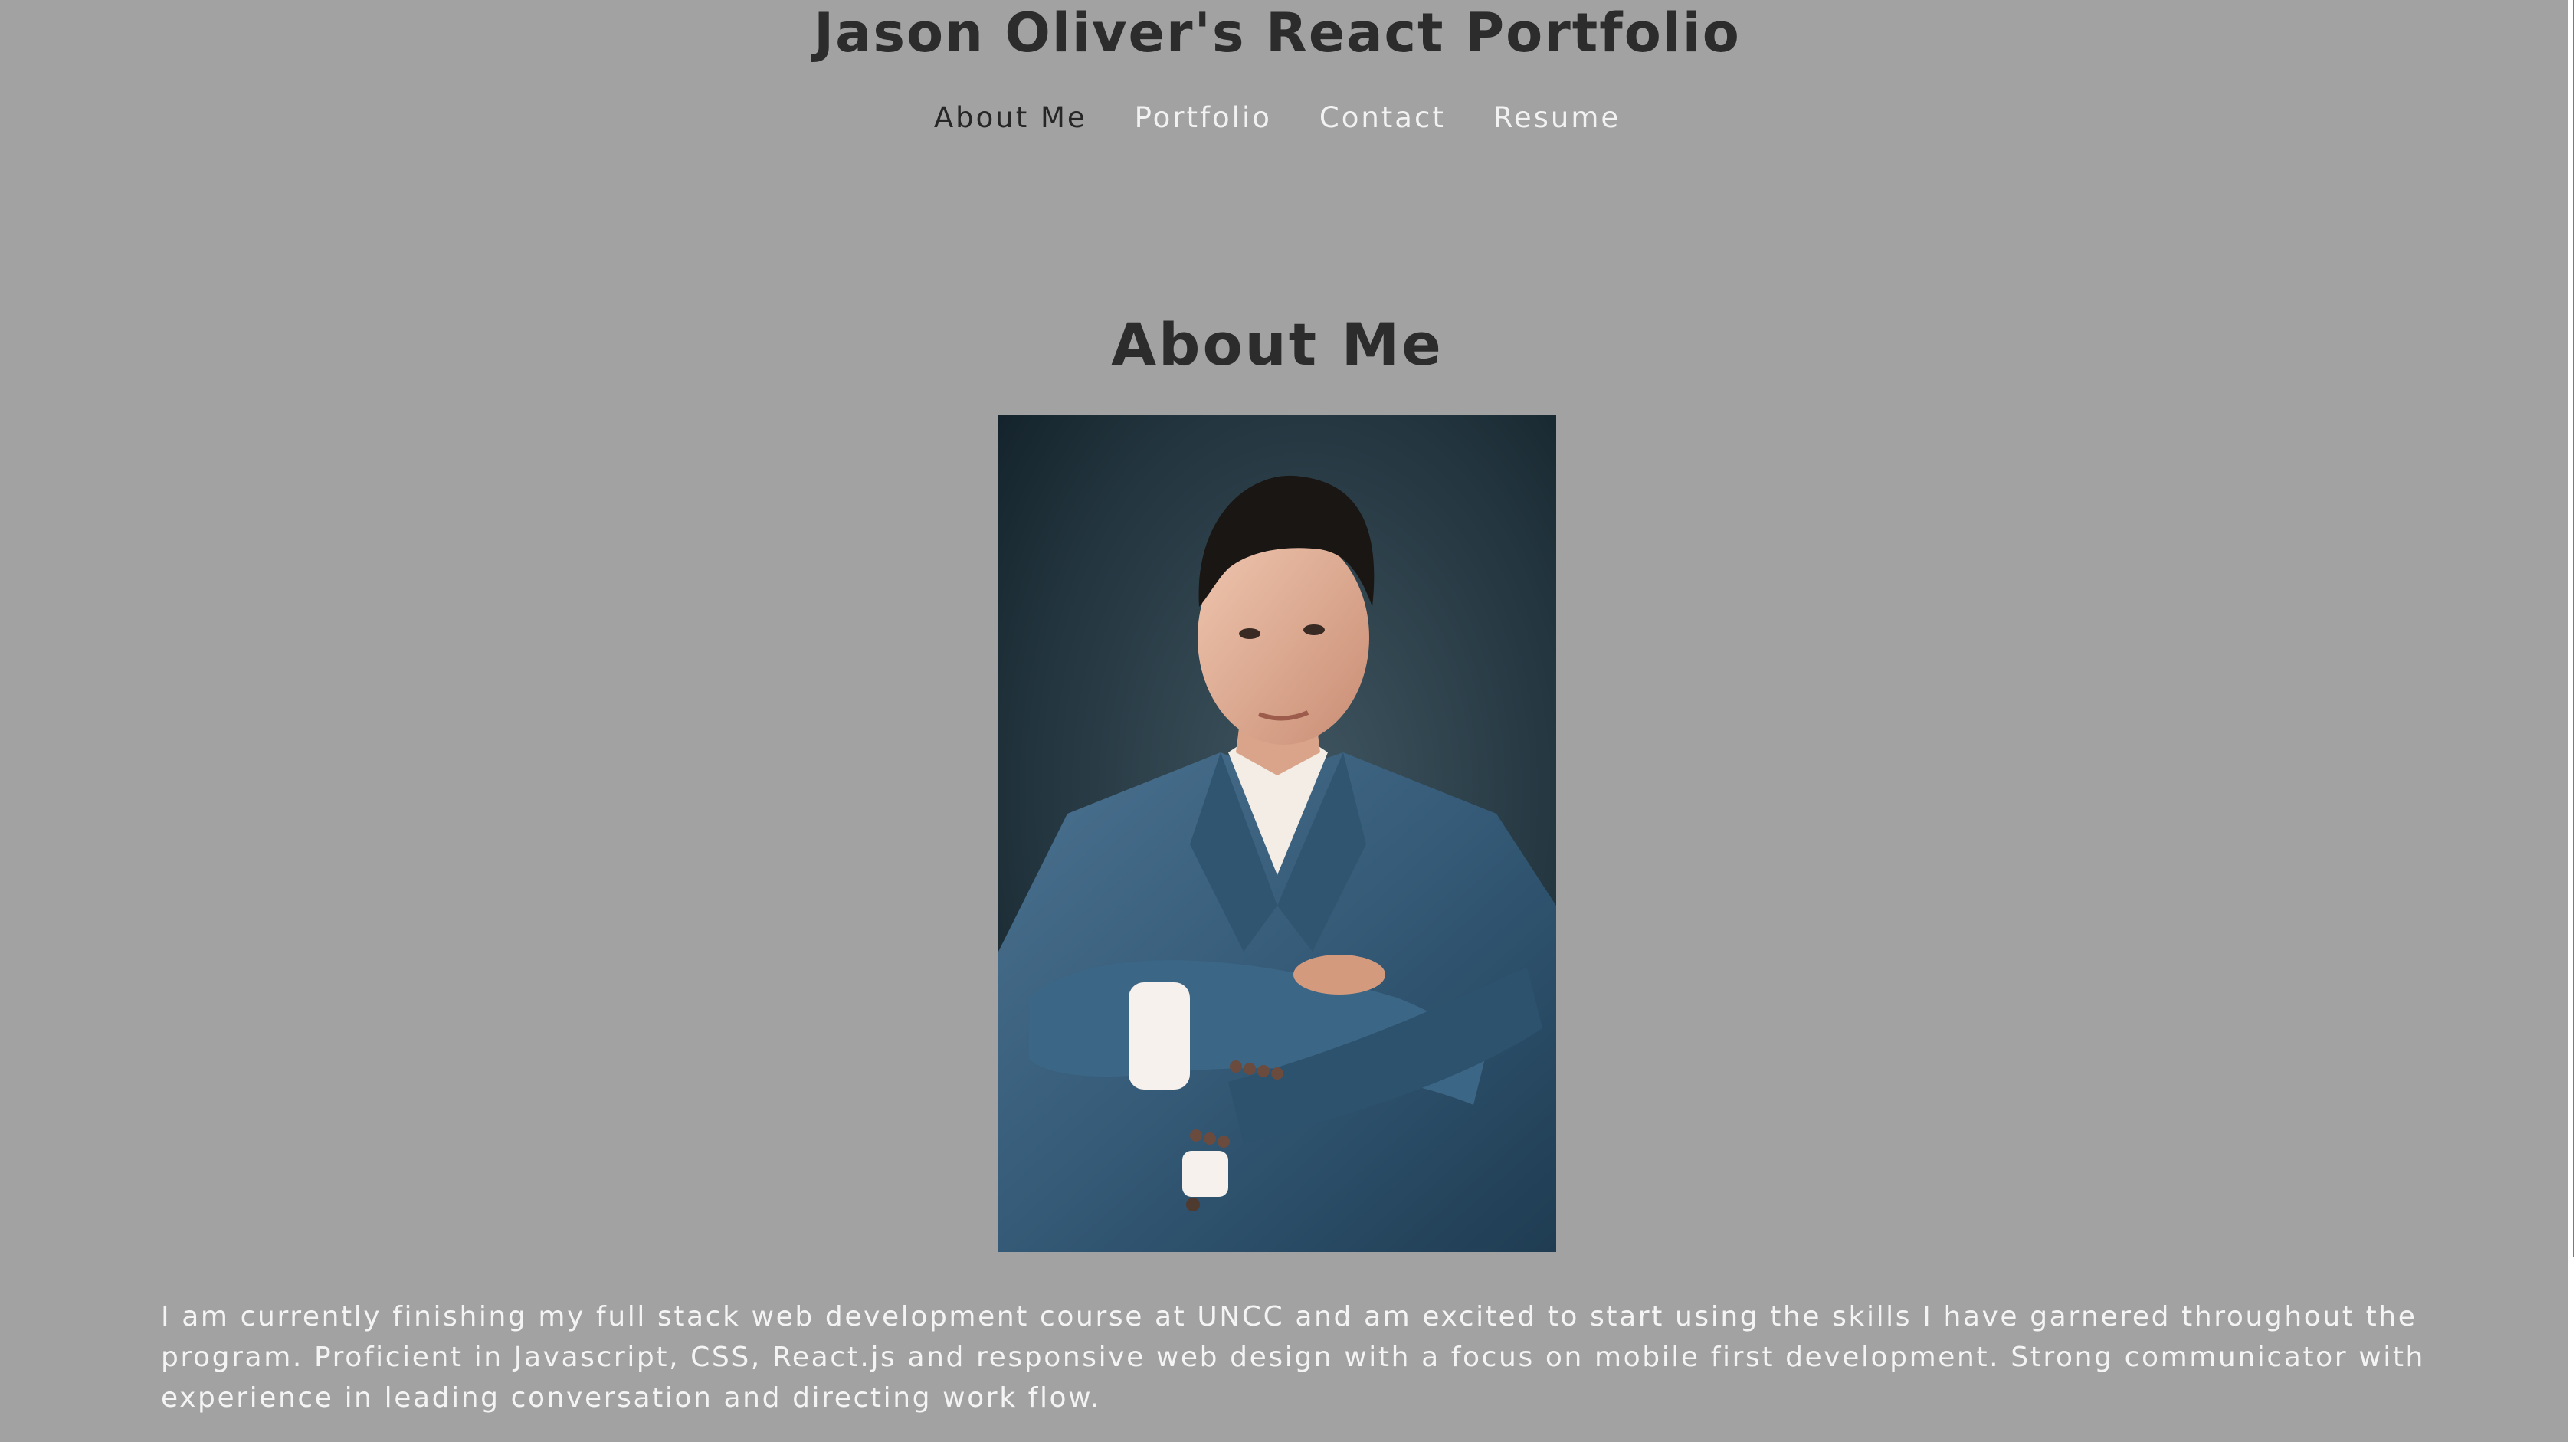 The image size is (2576, 1442). Describe the element at coordinates (2572, 721) in the screenshot. I see `scrollbar` at that location.